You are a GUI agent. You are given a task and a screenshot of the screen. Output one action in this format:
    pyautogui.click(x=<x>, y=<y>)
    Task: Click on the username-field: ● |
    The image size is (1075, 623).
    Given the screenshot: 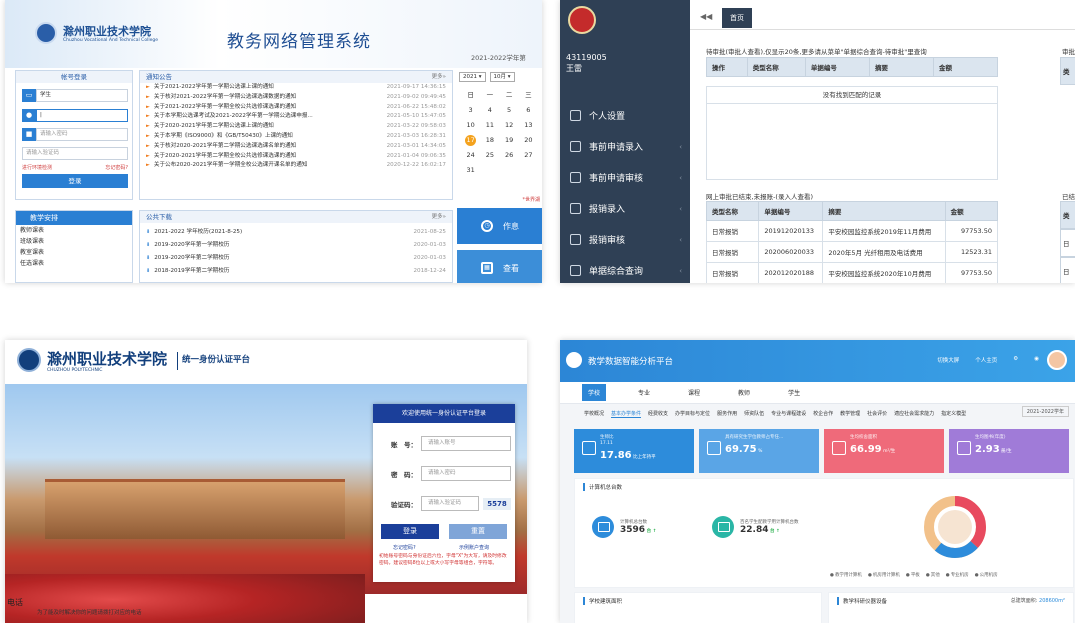 What is the action you would take?
    pyautogui.click(x=75, y=115)
    